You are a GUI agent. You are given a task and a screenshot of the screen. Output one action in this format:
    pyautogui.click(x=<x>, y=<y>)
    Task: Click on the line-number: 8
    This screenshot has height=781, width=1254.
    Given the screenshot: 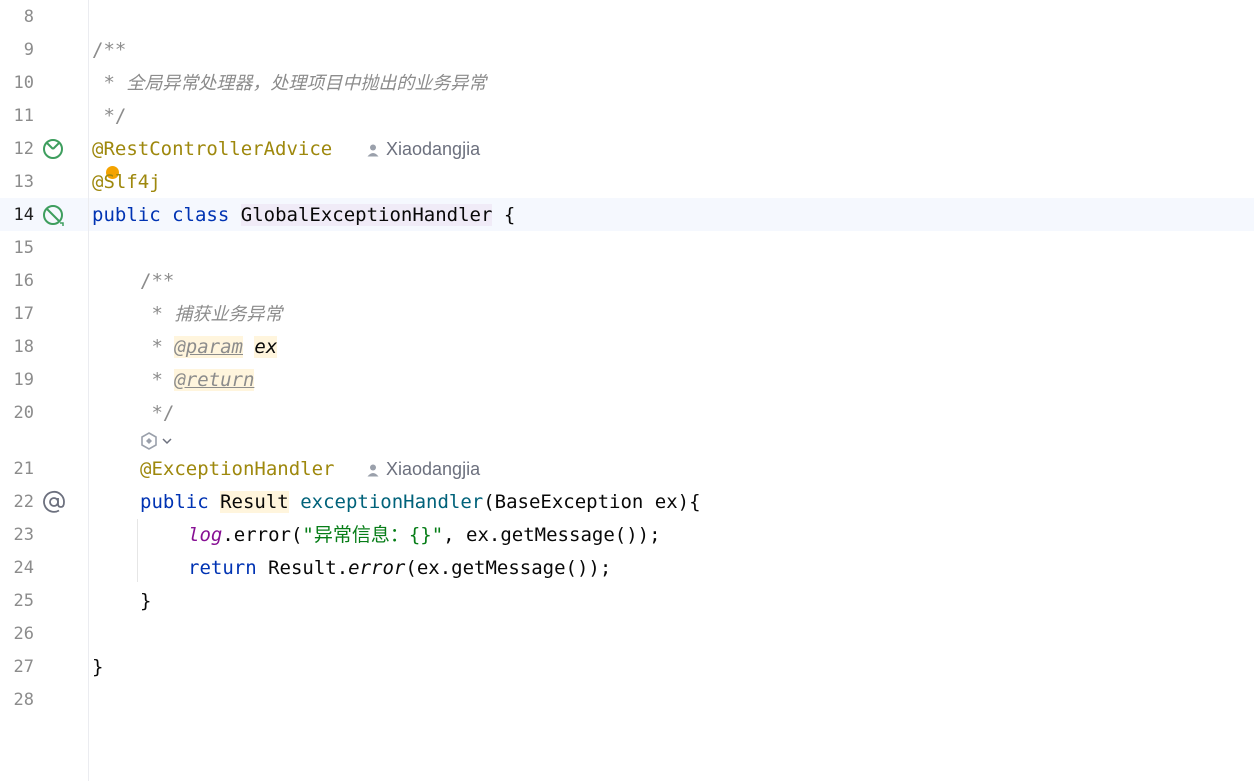 What is the action you would take?
    pyautogui.click(x=28, y=17)
    